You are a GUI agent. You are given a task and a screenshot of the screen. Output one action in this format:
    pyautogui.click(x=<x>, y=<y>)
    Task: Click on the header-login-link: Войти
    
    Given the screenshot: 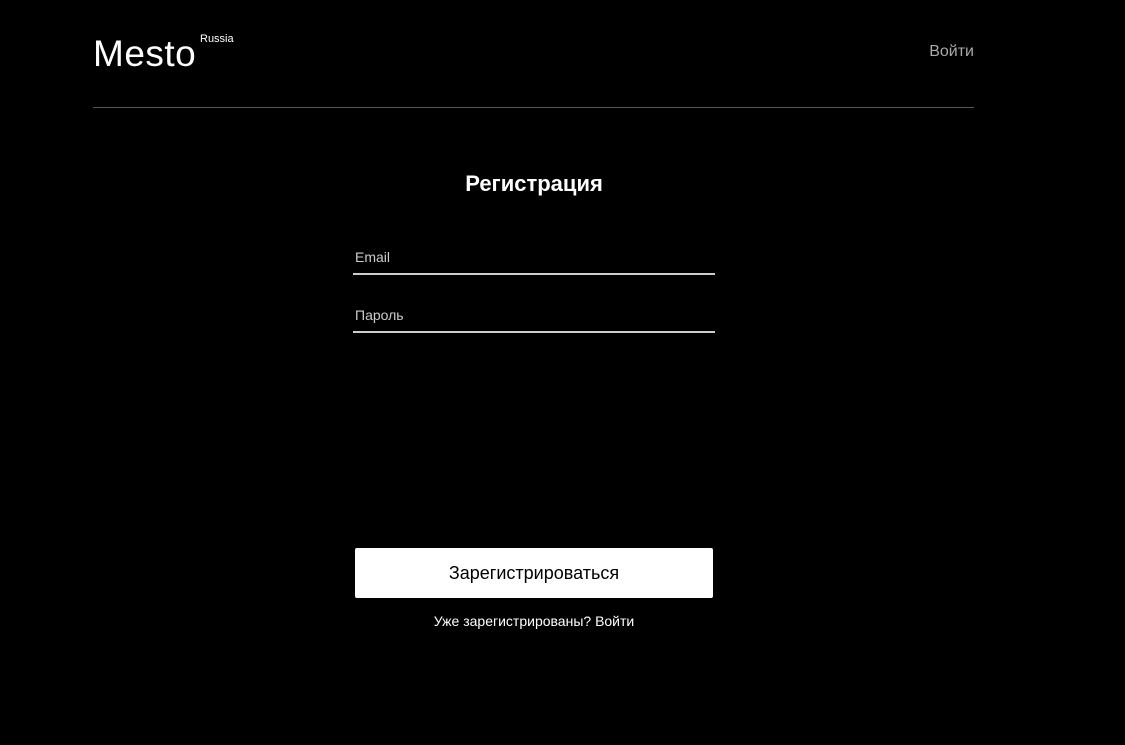 What is the action you would take?
    pyautogui.click(x=951, y=52)
    